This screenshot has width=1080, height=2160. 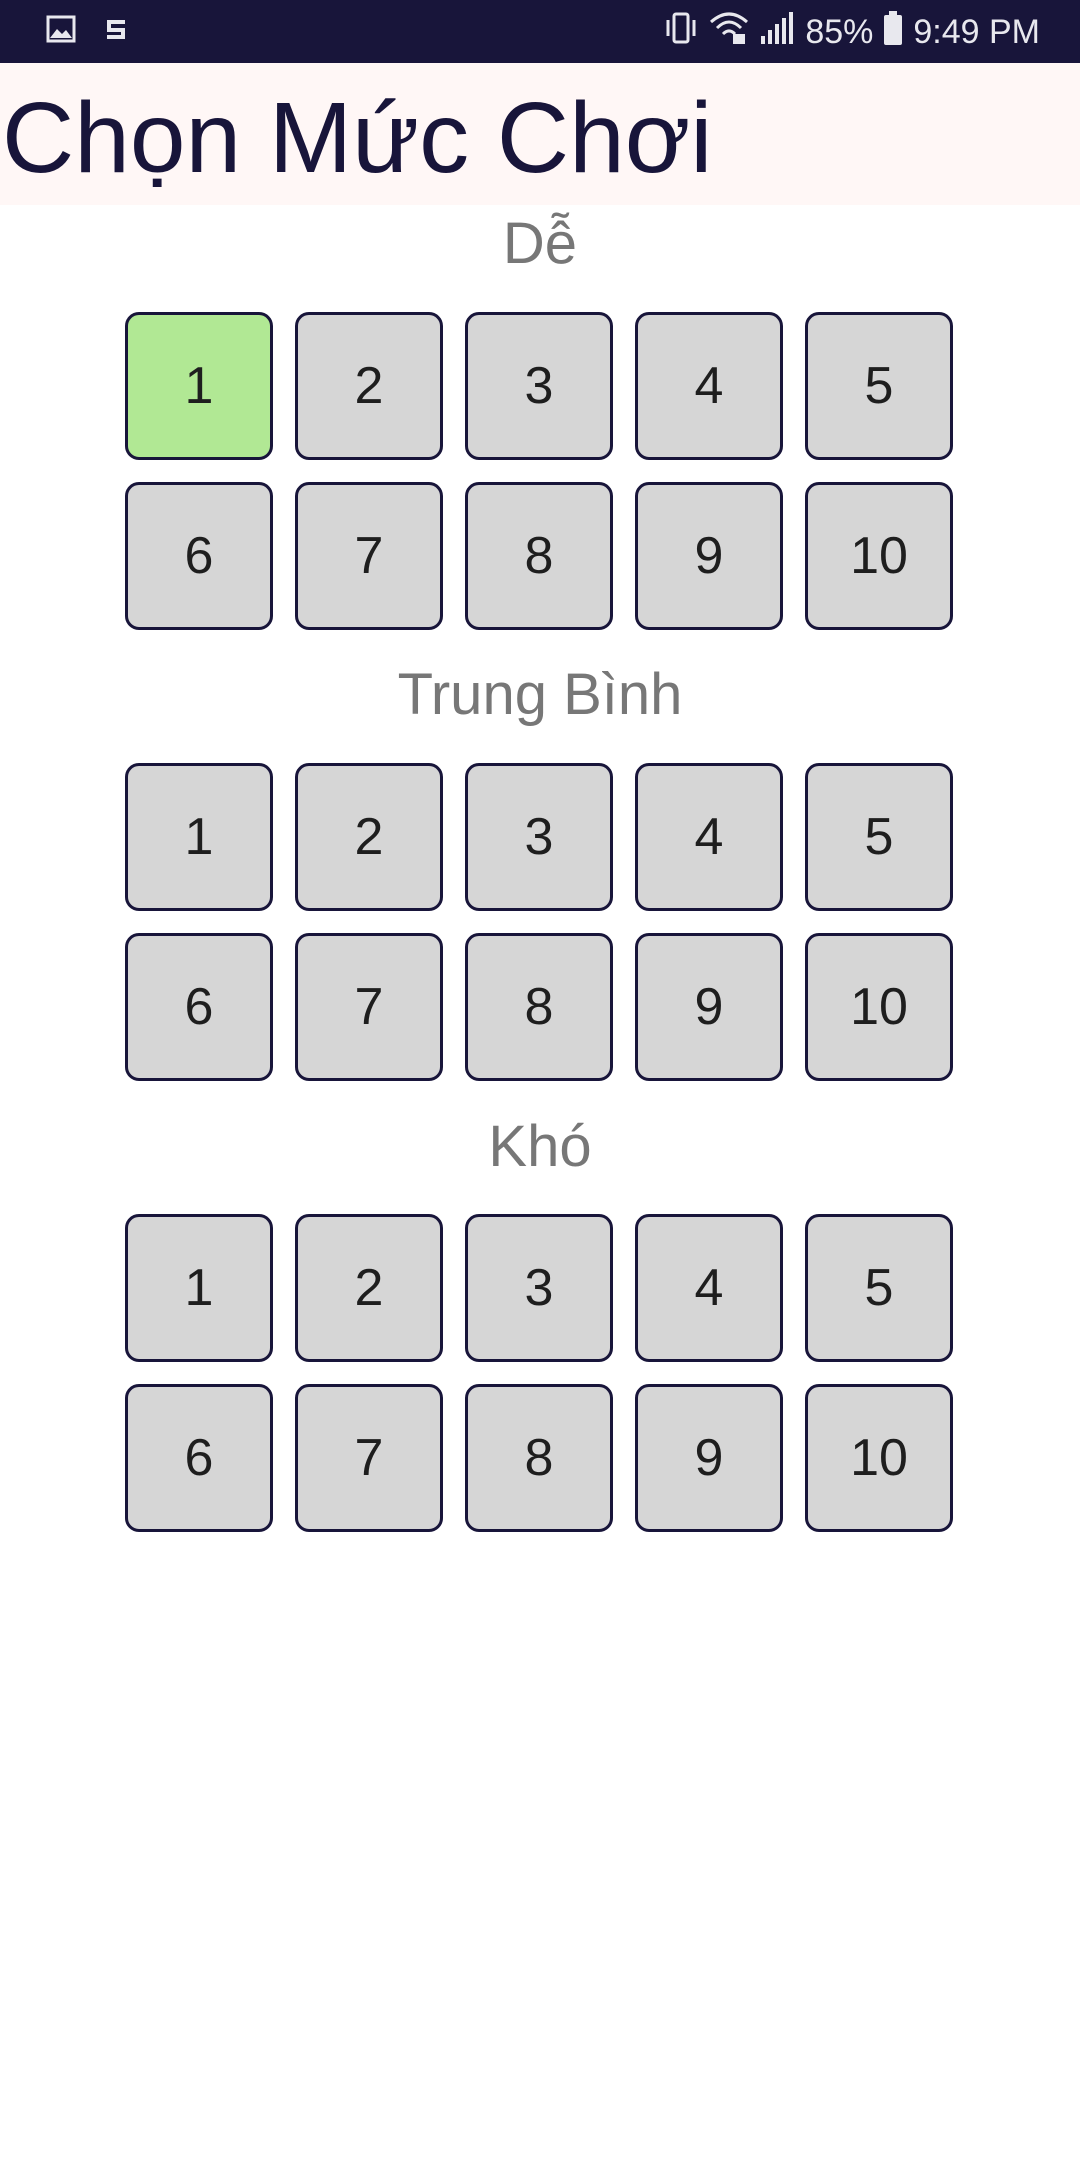 I want to click on level-button-easy-1: 1, so click(x=199, y=386).